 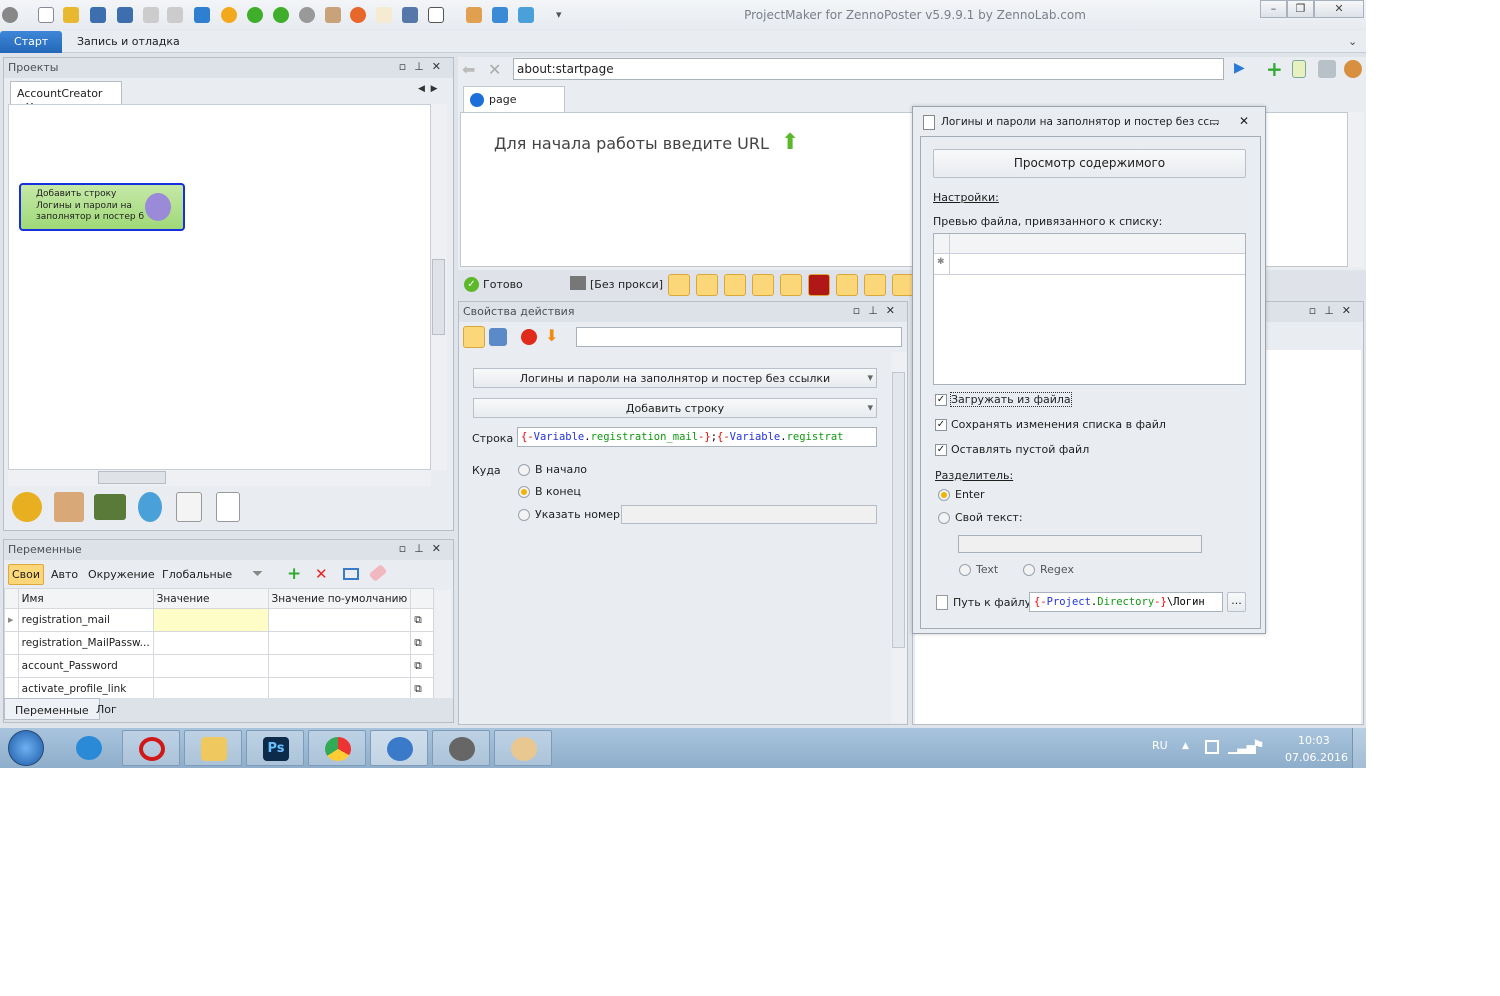 What do you see at coordinates (707, 285) in the screenshot?
I see `frames-toggle-icon` at bounding box center [707, 285].